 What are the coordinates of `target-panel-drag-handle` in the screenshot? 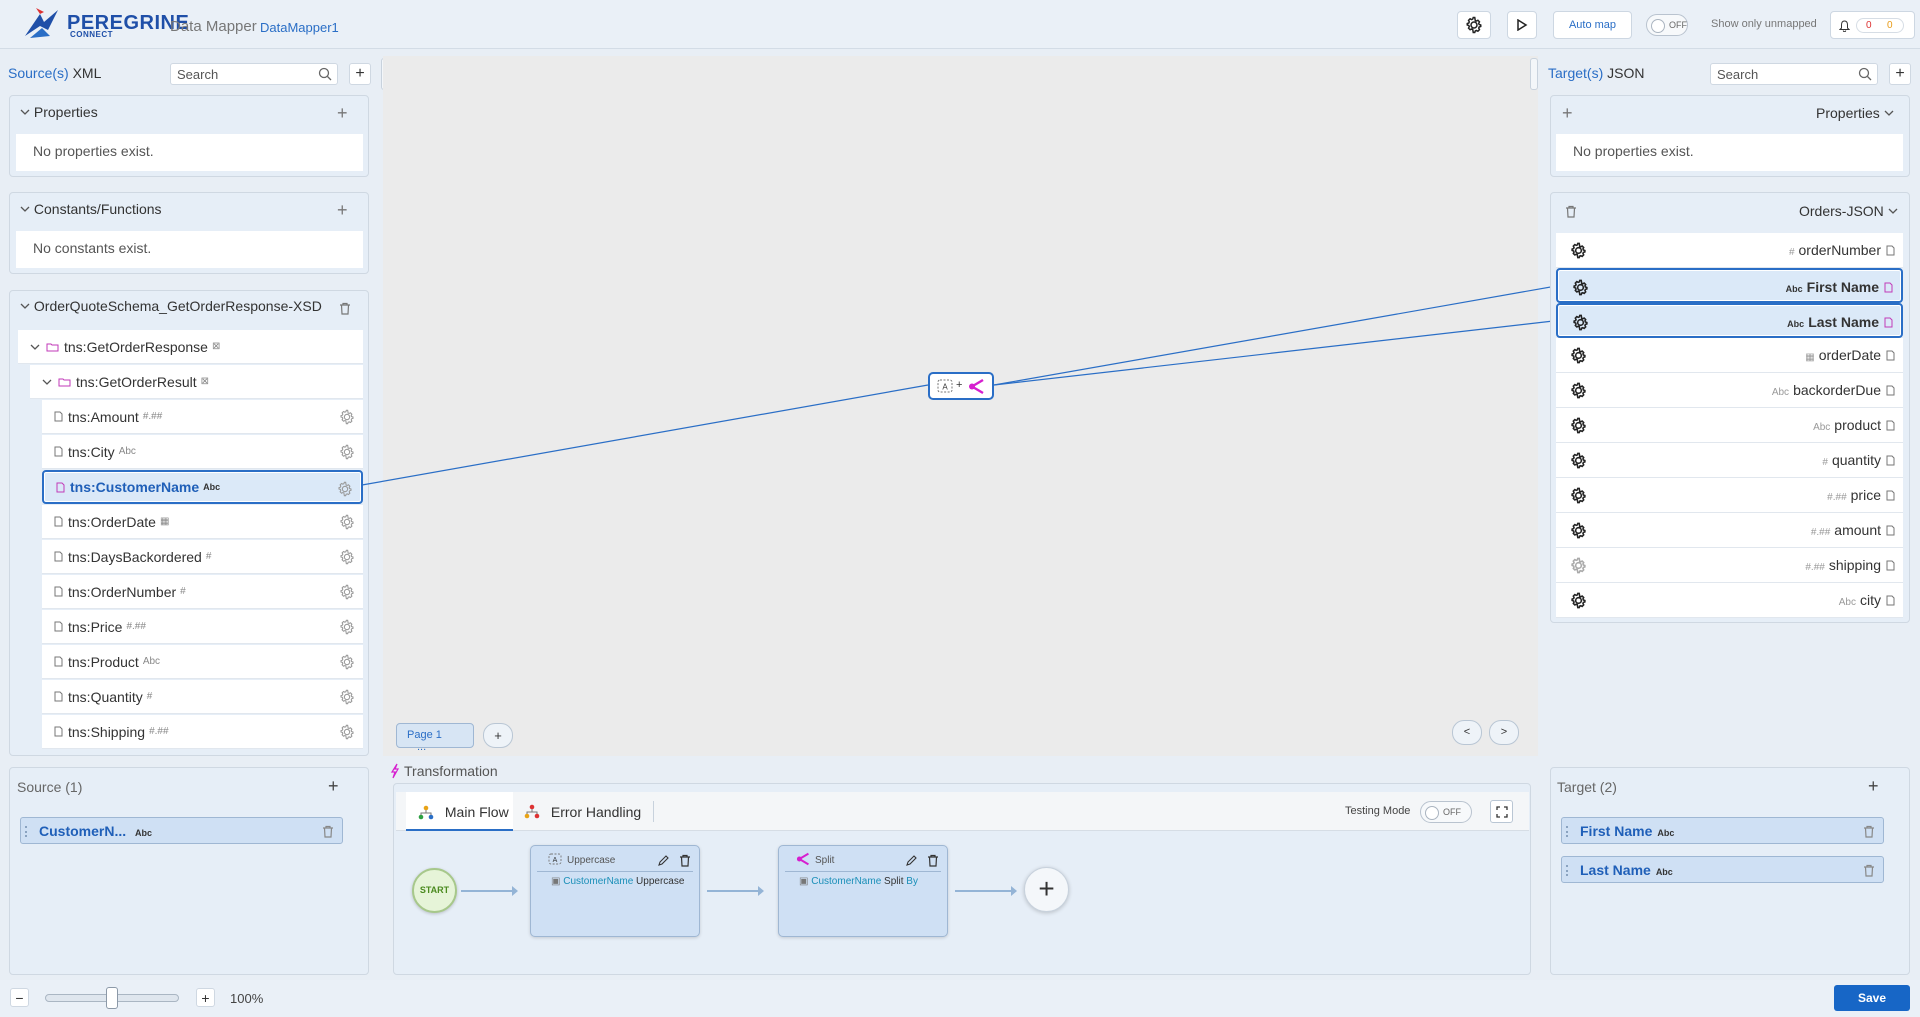 It's located at (1534, 74).